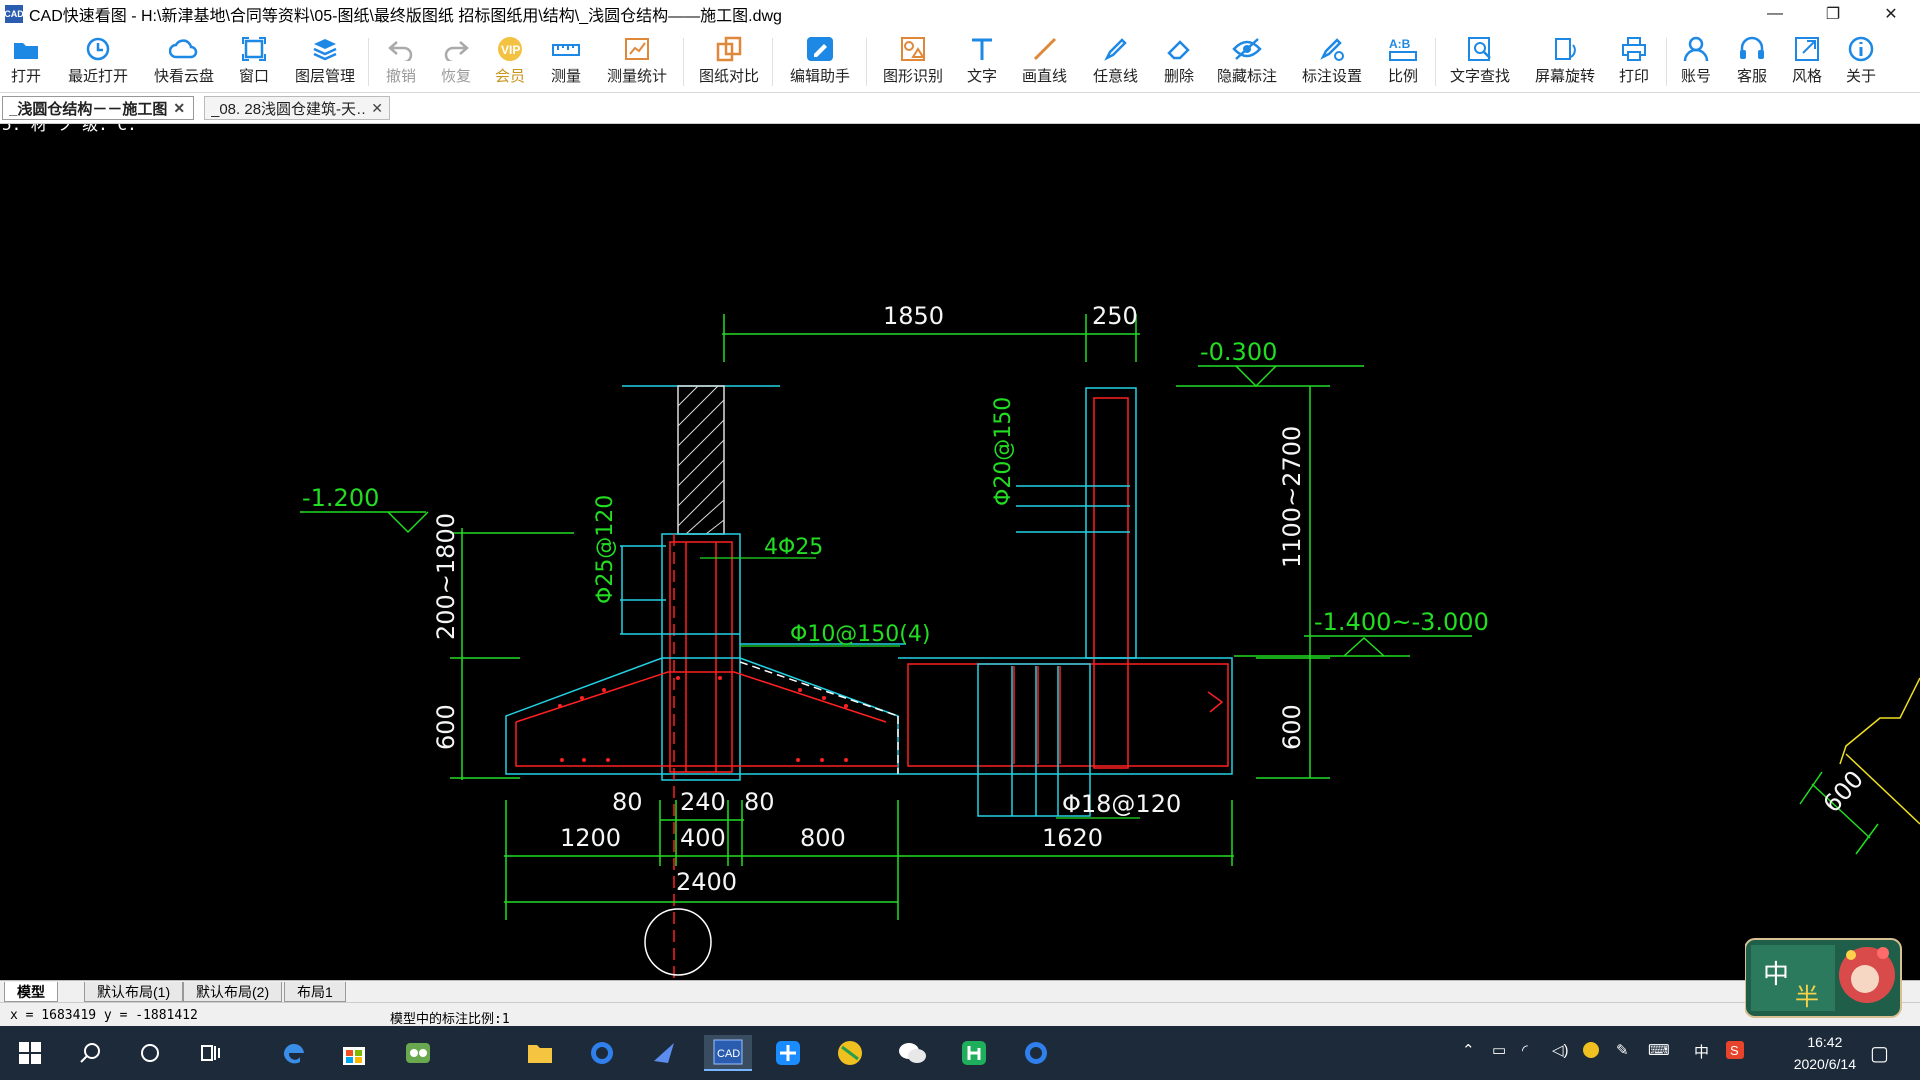 The width and height of the screenshot is (1920, 1080). Describe the element at coordinates (1891, 14) in the screenshot. I see `close-button: ✕` at that location.